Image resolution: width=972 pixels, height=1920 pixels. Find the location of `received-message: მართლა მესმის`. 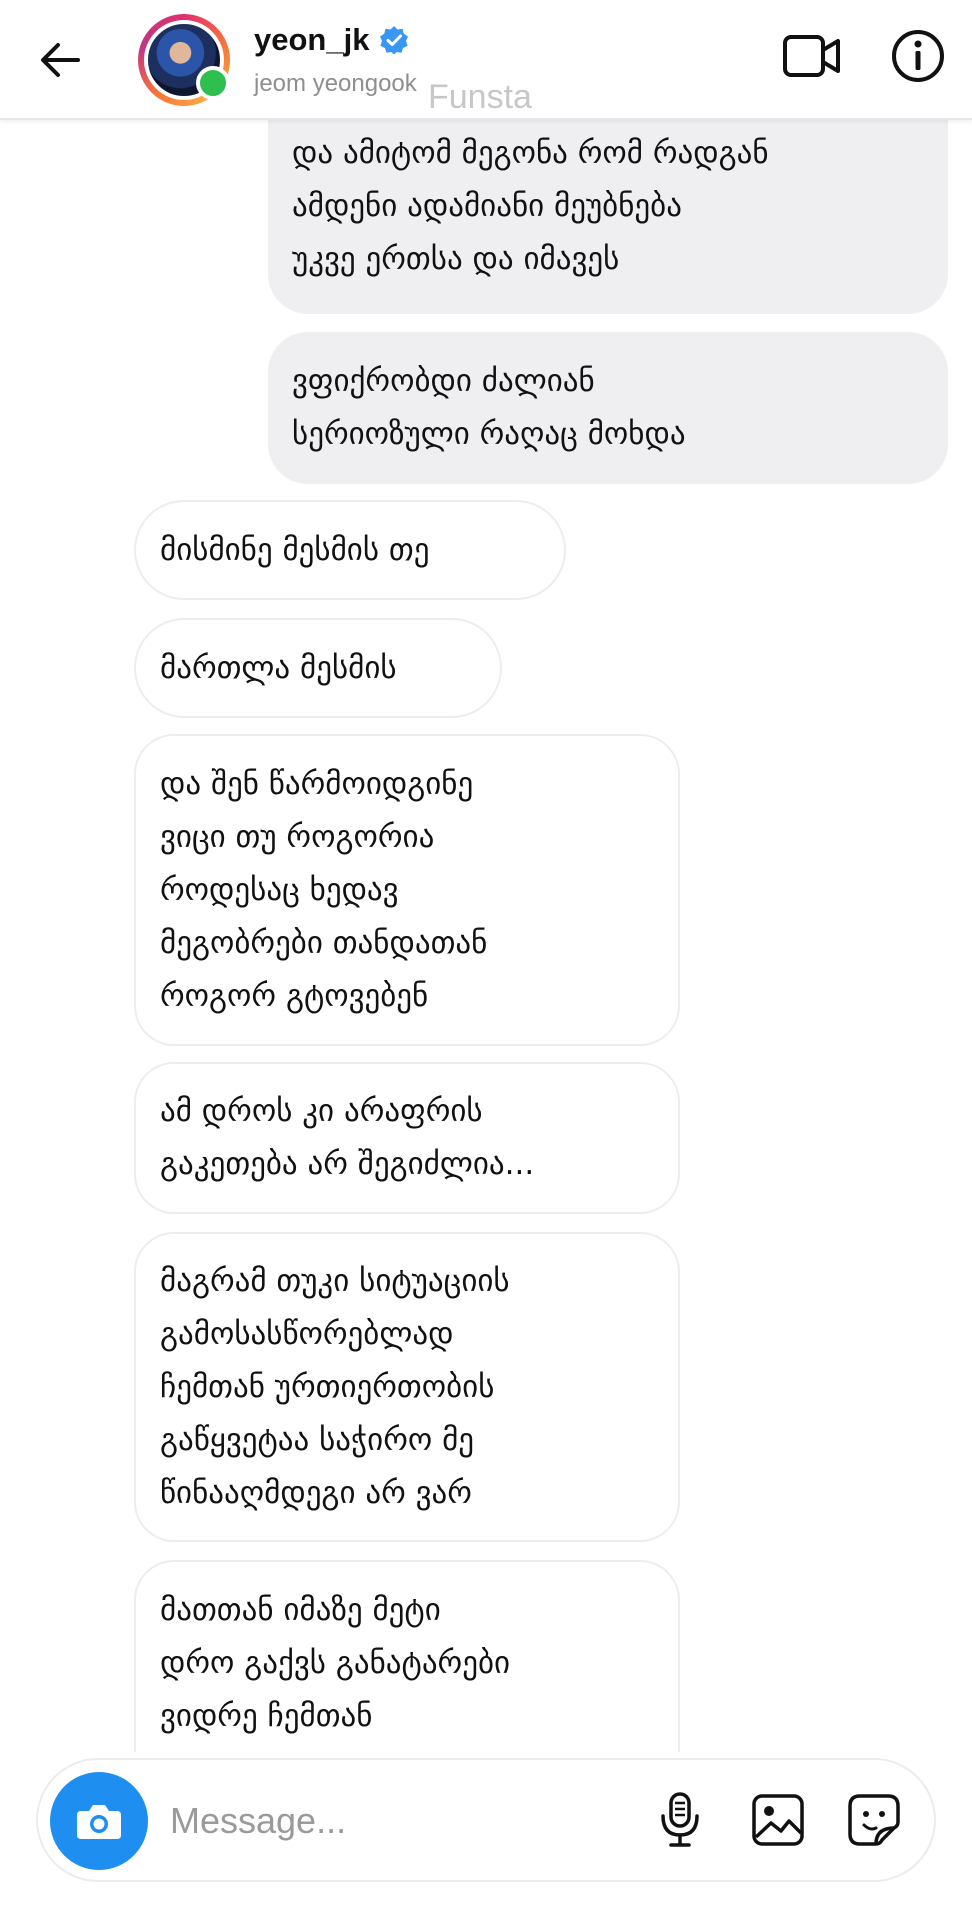

received-message: მართლა მესმის is located at coordinates (318, 668).